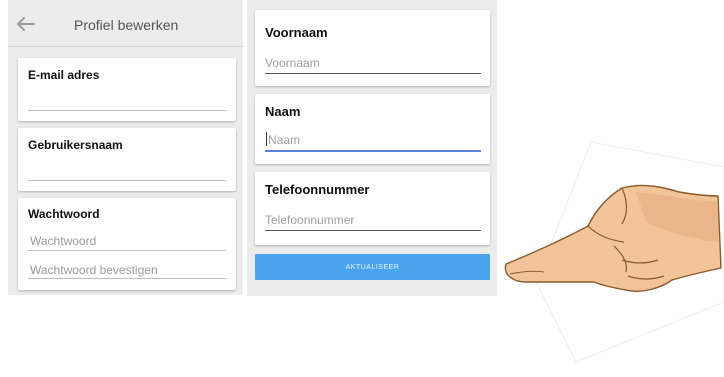 The image size is (724, 377). Describe the element at coordinates (63, 241) in the screenshot. I see `password-input: Wachtwoord` at that location.